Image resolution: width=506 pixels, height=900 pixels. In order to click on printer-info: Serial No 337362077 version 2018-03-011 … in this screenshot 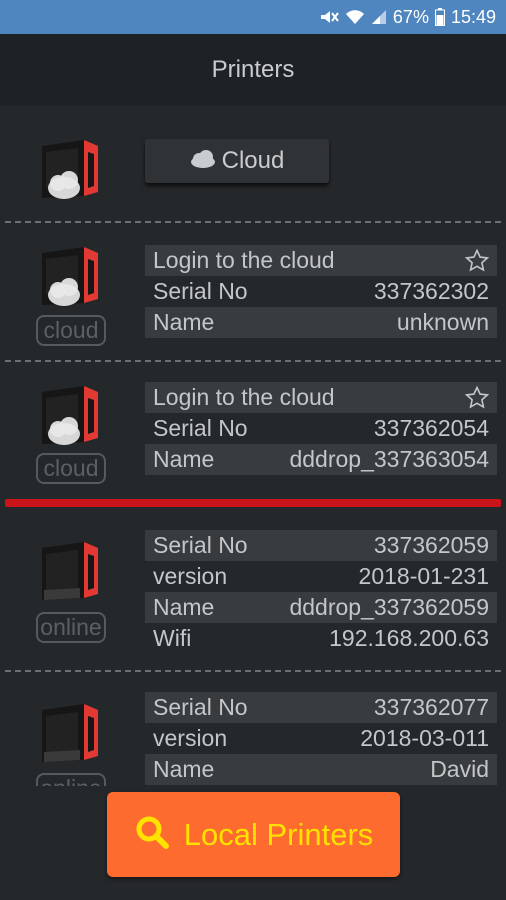, I will do `click(321, 738)`.